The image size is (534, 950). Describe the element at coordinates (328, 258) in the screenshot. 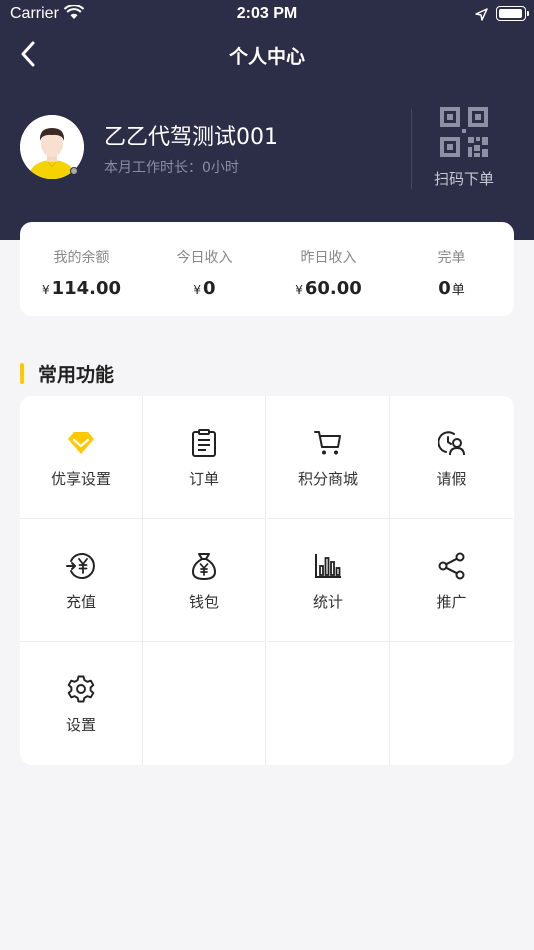

I see `stat-label: 昨日收入` at that location.